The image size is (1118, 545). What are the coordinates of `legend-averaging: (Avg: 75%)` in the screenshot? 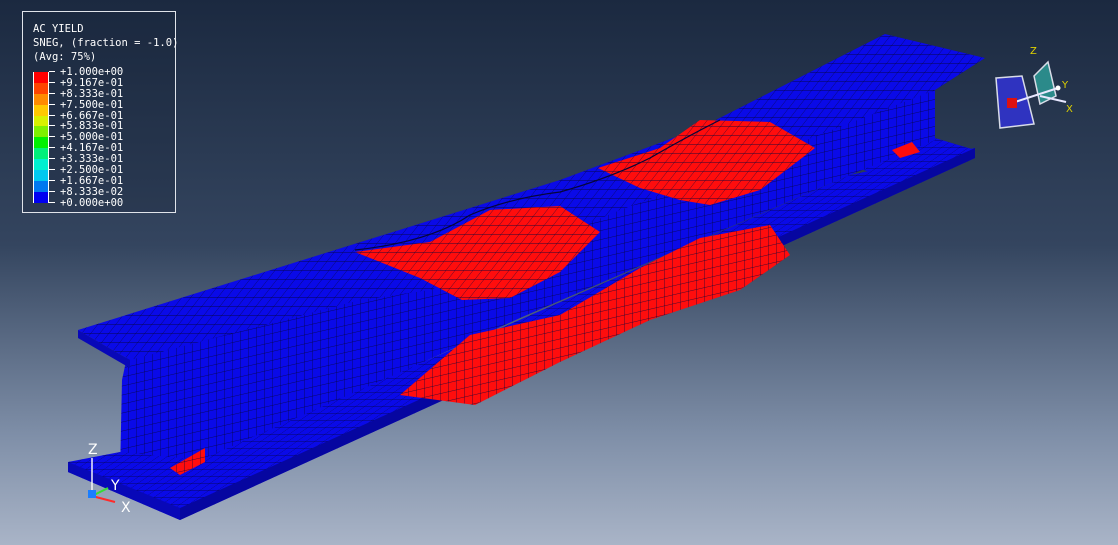 It's located at (65, 57).